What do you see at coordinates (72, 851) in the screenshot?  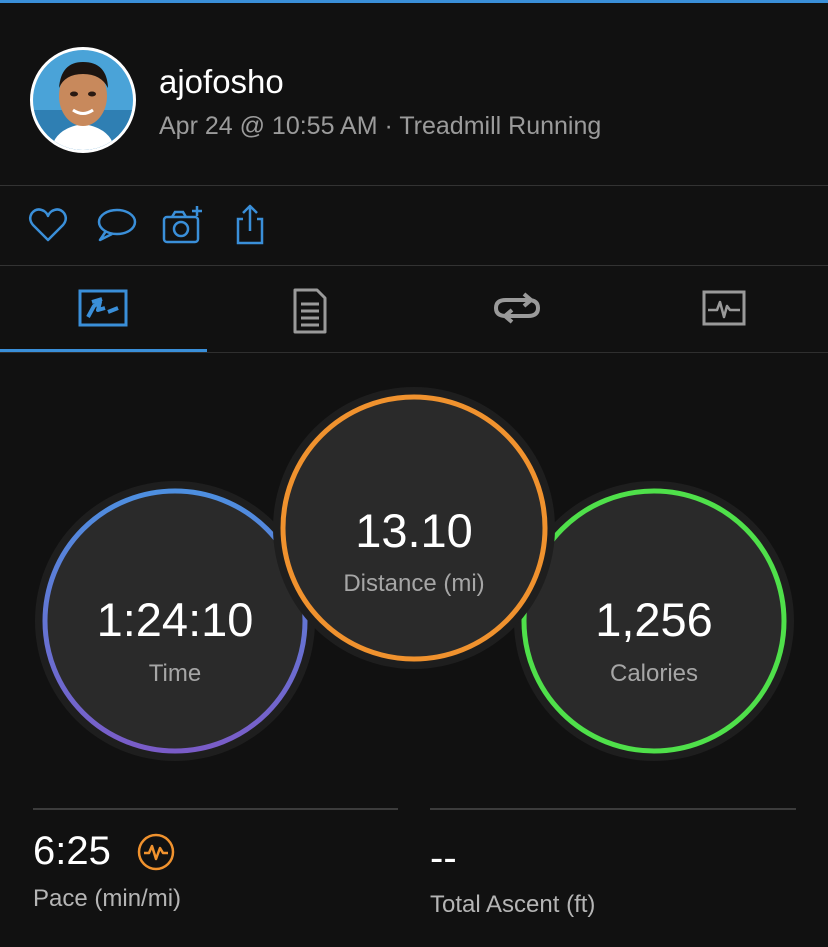 I see `pace-value: 6:25` at bounding box center [72, 851].